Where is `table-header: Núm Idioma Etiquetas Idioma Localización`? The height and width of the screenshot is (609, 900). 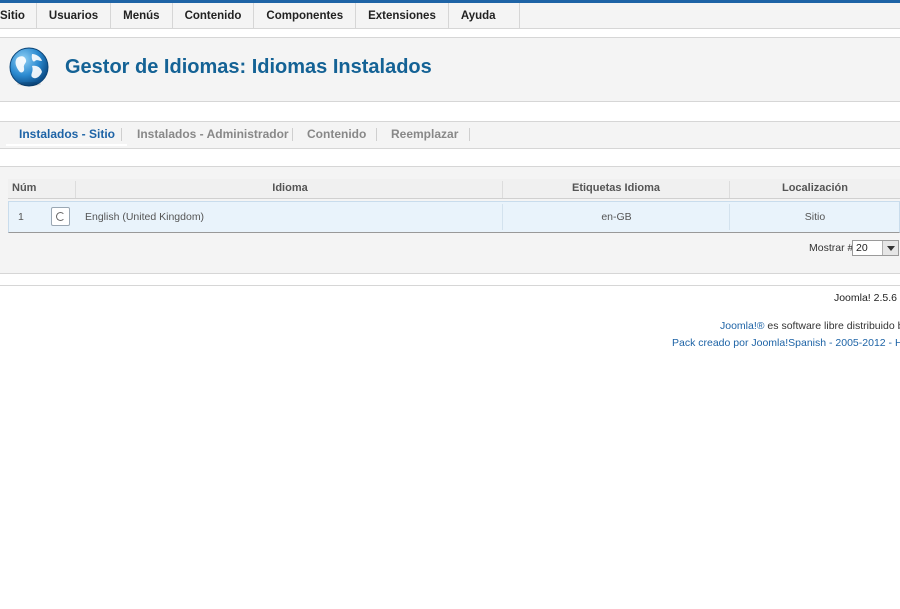
table-header: Núm Idioma Etiquetas Idioma Localización is located at coordinates (454, 189).